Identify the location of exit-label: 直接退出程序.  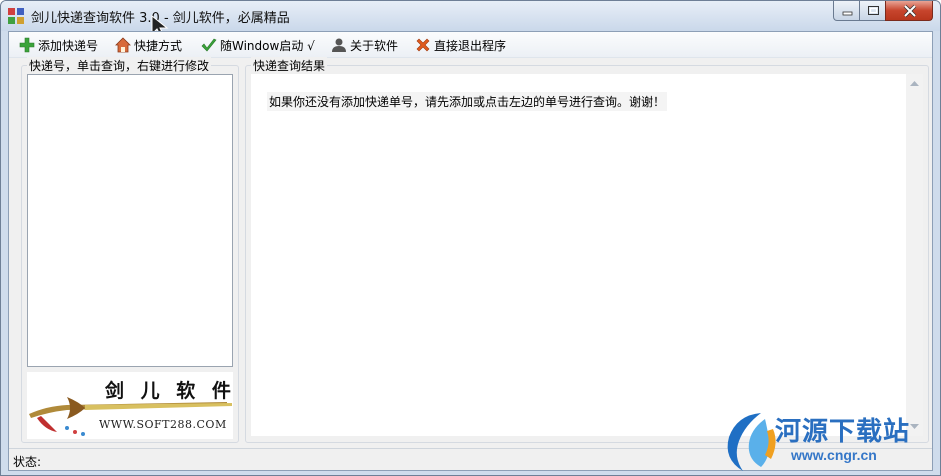
(470, 45).